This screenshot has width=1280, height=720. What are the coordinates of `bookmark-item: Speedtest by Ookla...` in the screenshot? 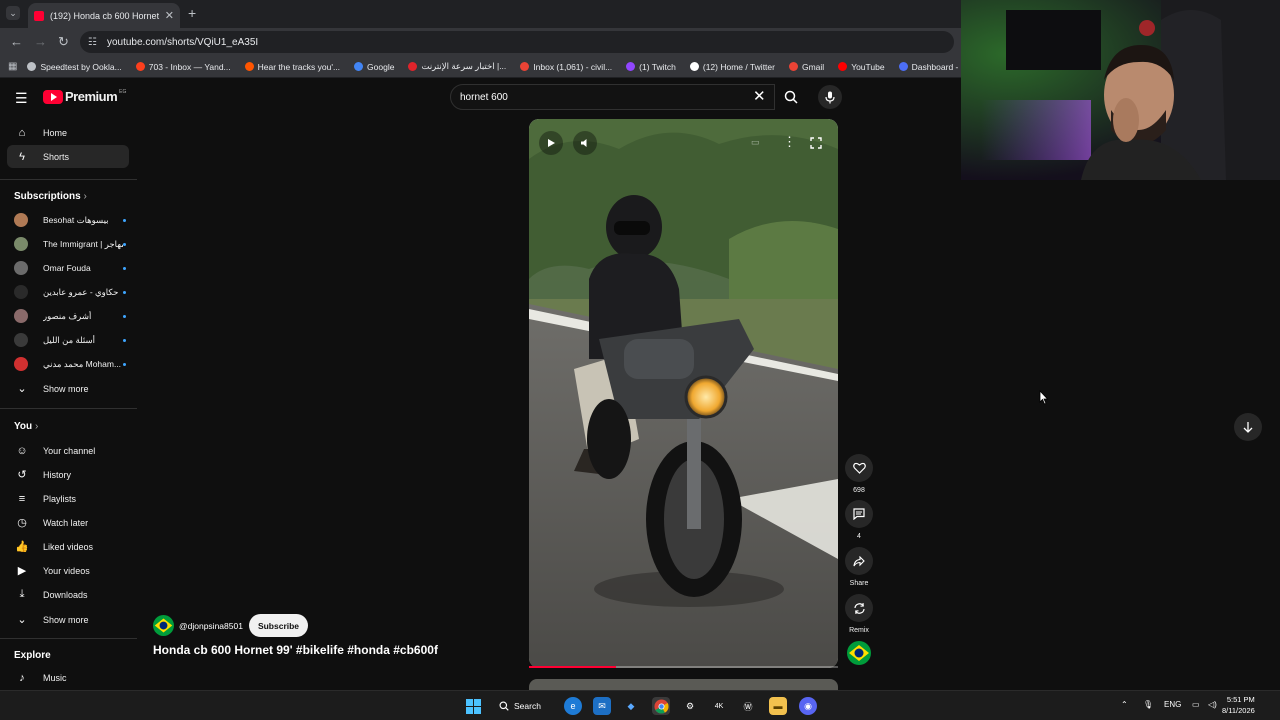 It's located at (74, 67).